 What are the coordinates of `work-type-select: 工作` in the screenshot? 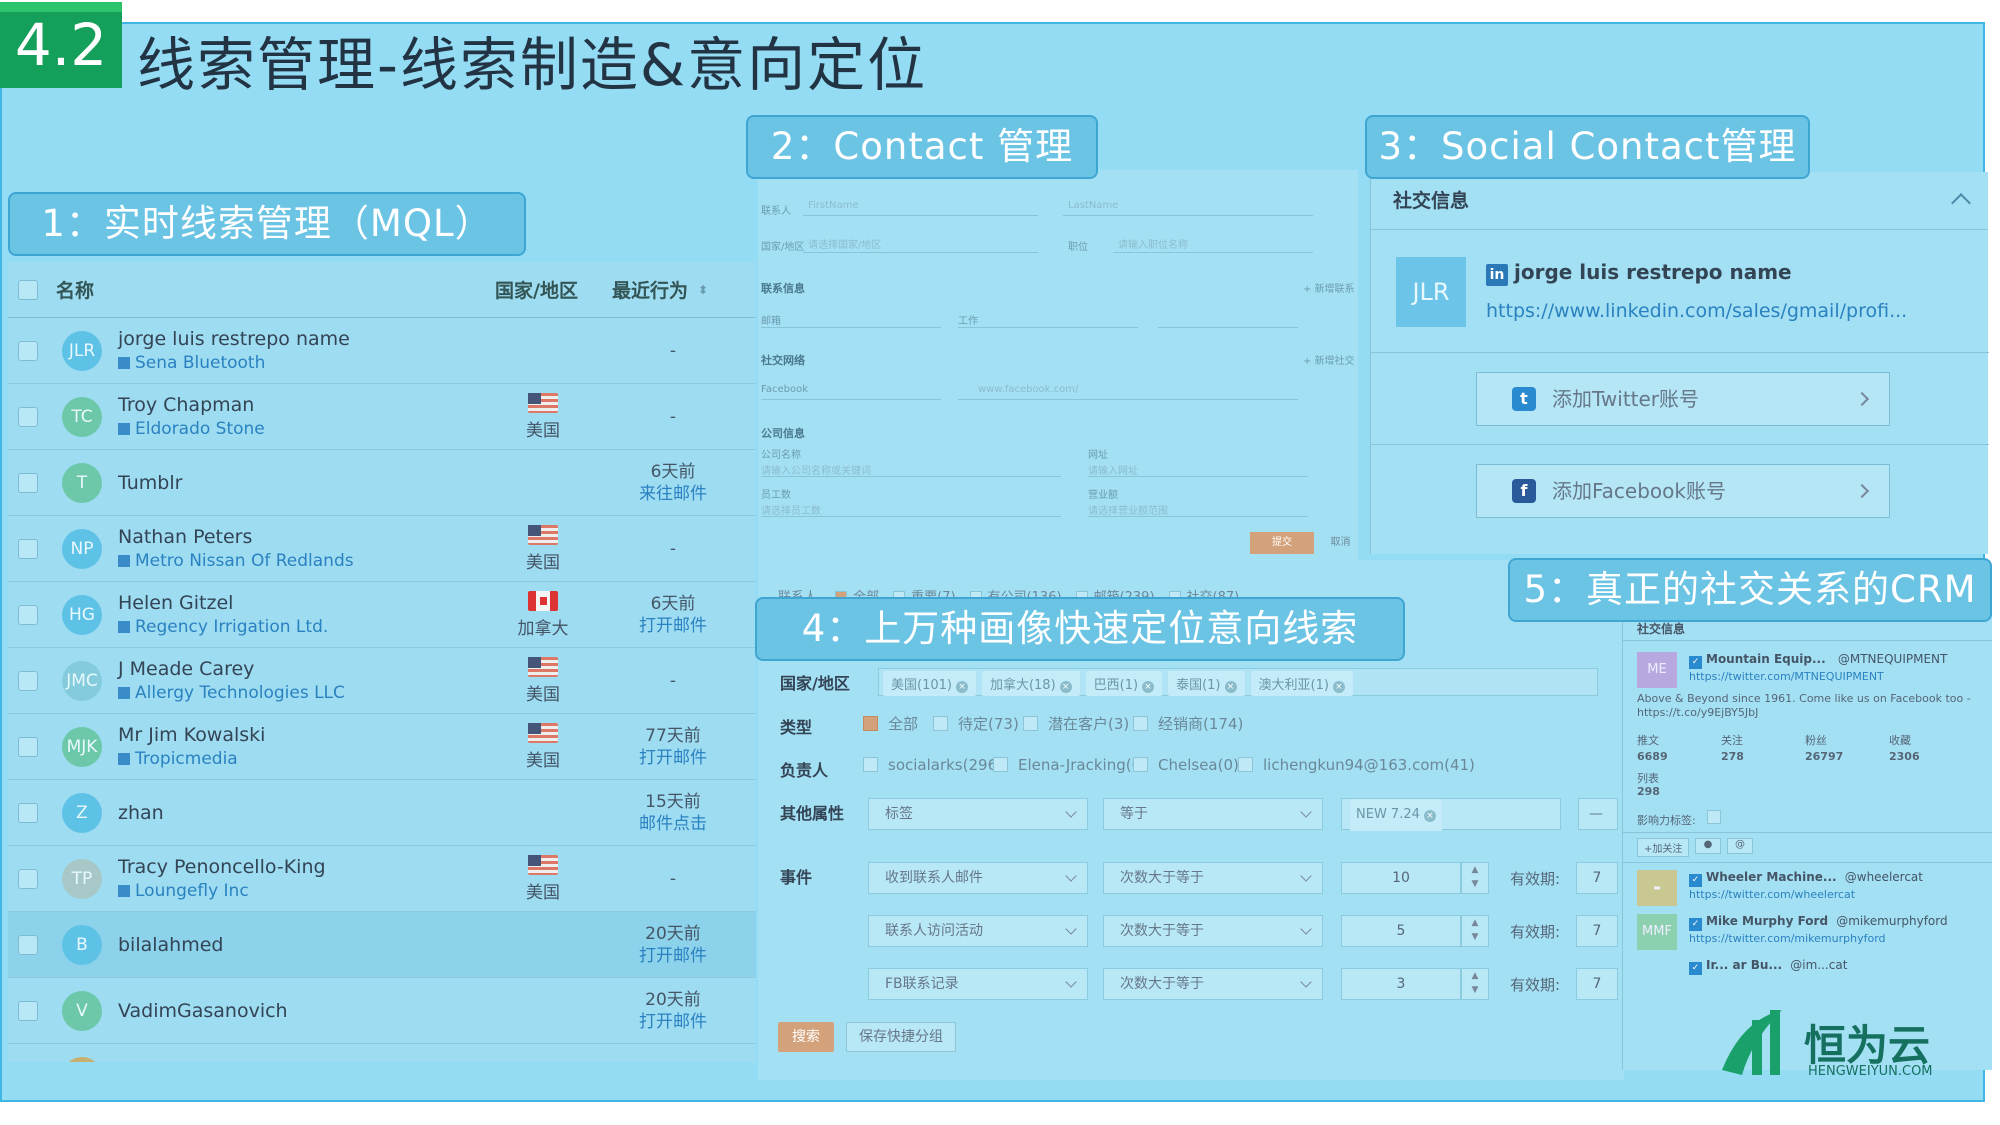 It's located at (968, 319).